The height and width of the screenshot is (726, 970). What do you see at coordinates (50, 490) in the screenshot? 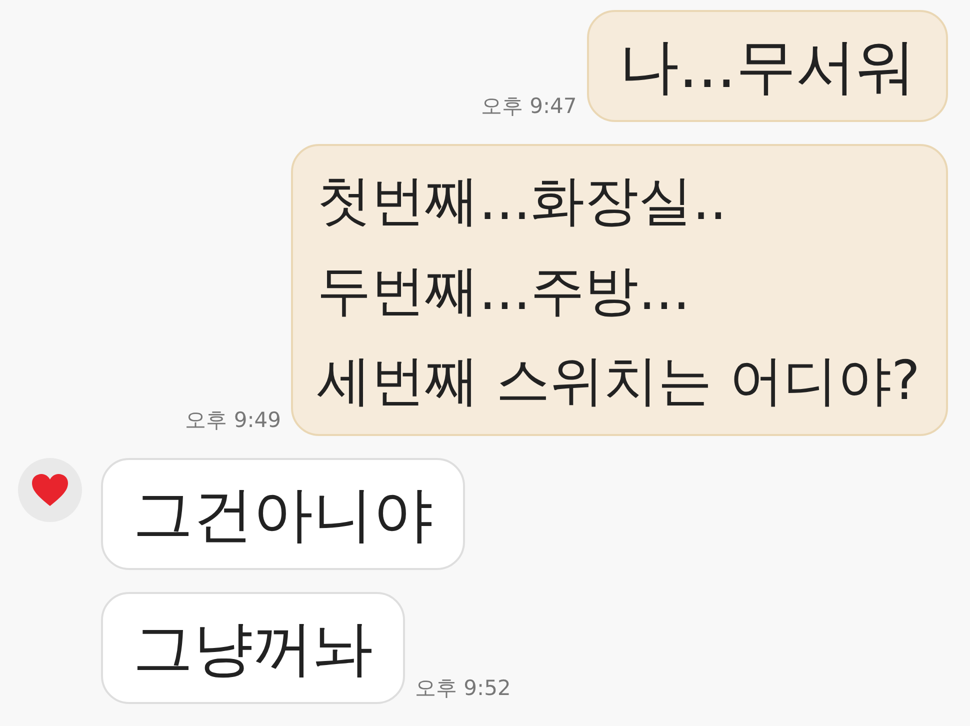
I see `heart-icon` at bounding box center [50, 490].